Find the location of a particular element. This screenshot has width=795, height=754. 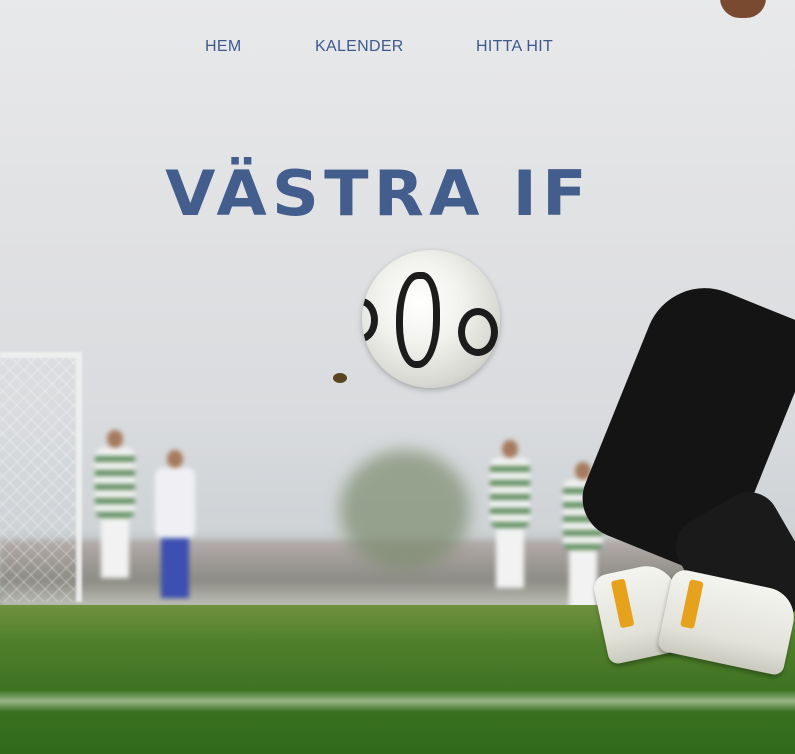

insect is located at coordinates (340, 378).